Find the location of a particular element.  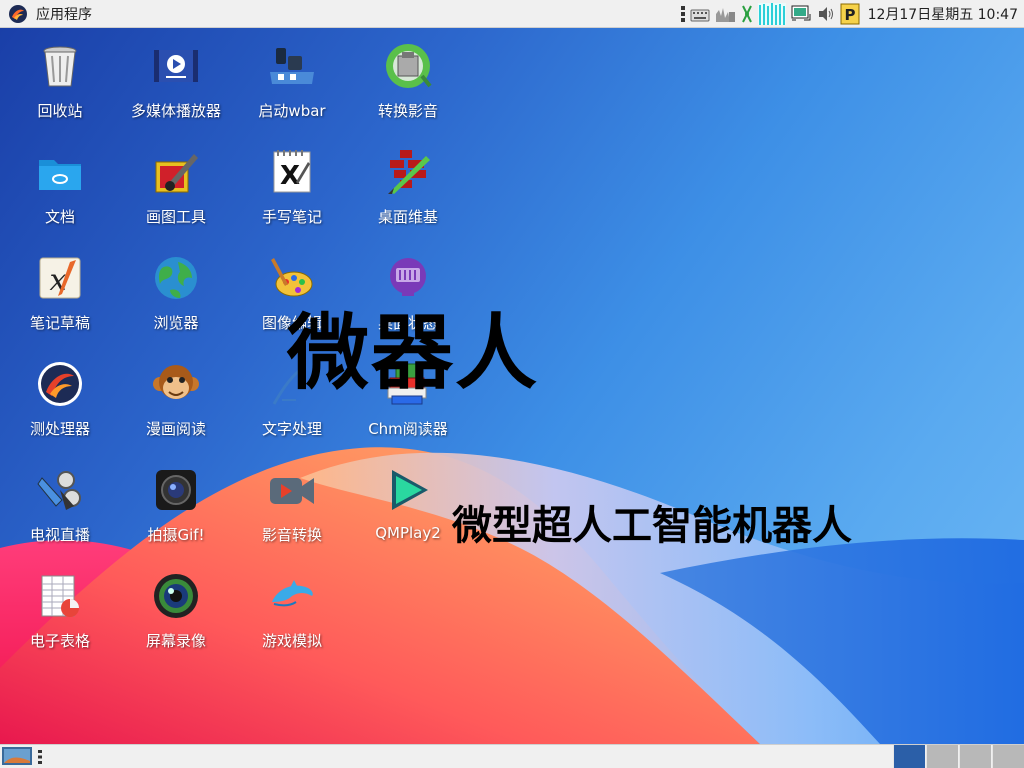

desktop-icon-label: 转换影音 is located at coordinates (407, 111).